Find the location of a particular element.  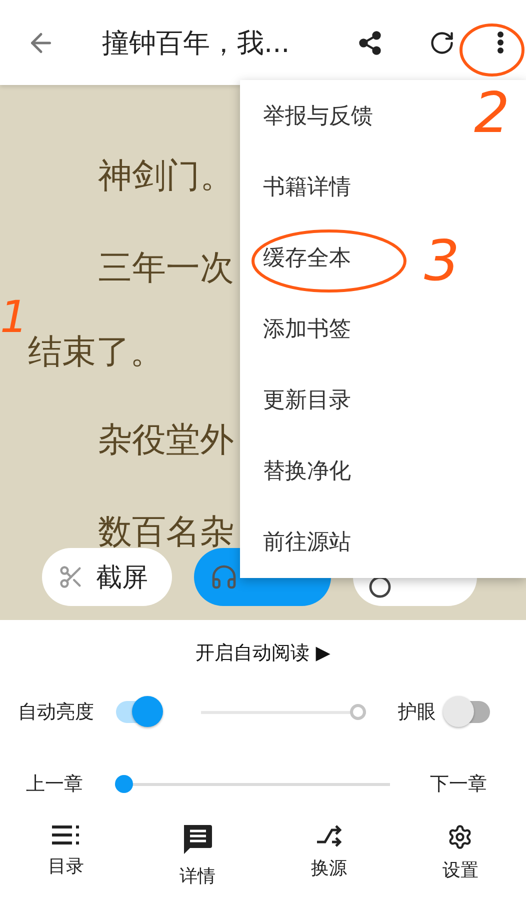

brightness-slider is located at coordinates (283, 712).